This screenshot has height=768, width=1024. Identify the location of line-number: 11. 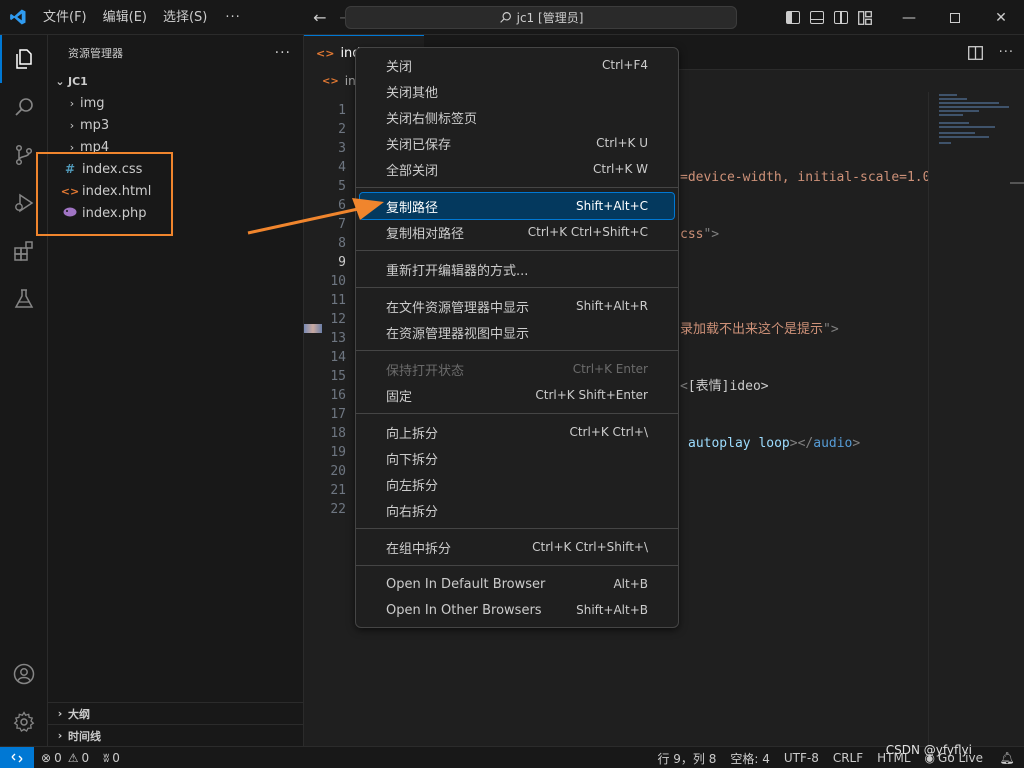
(325, 300).